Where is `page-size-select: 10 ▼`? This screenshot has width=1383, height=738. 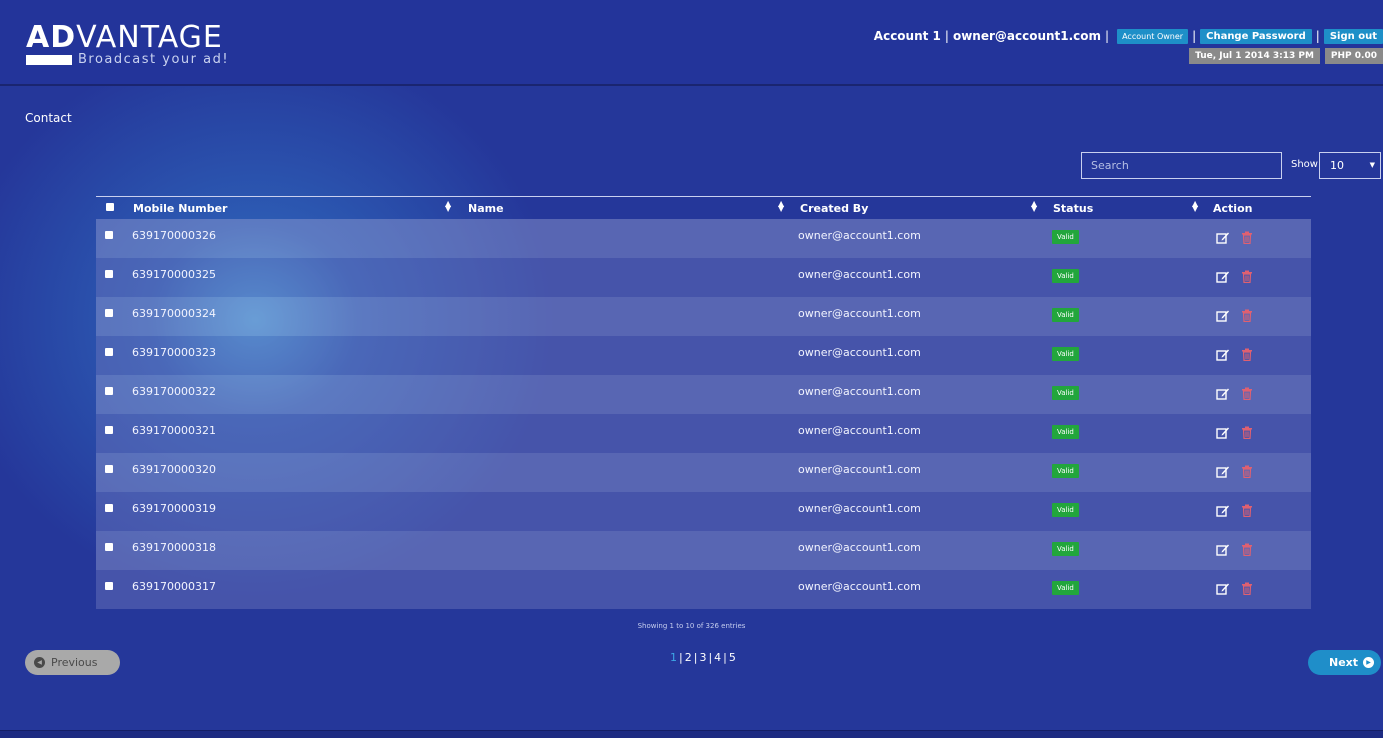
page-size-select: 10 ▼ is located at coordinates (1350, 165).